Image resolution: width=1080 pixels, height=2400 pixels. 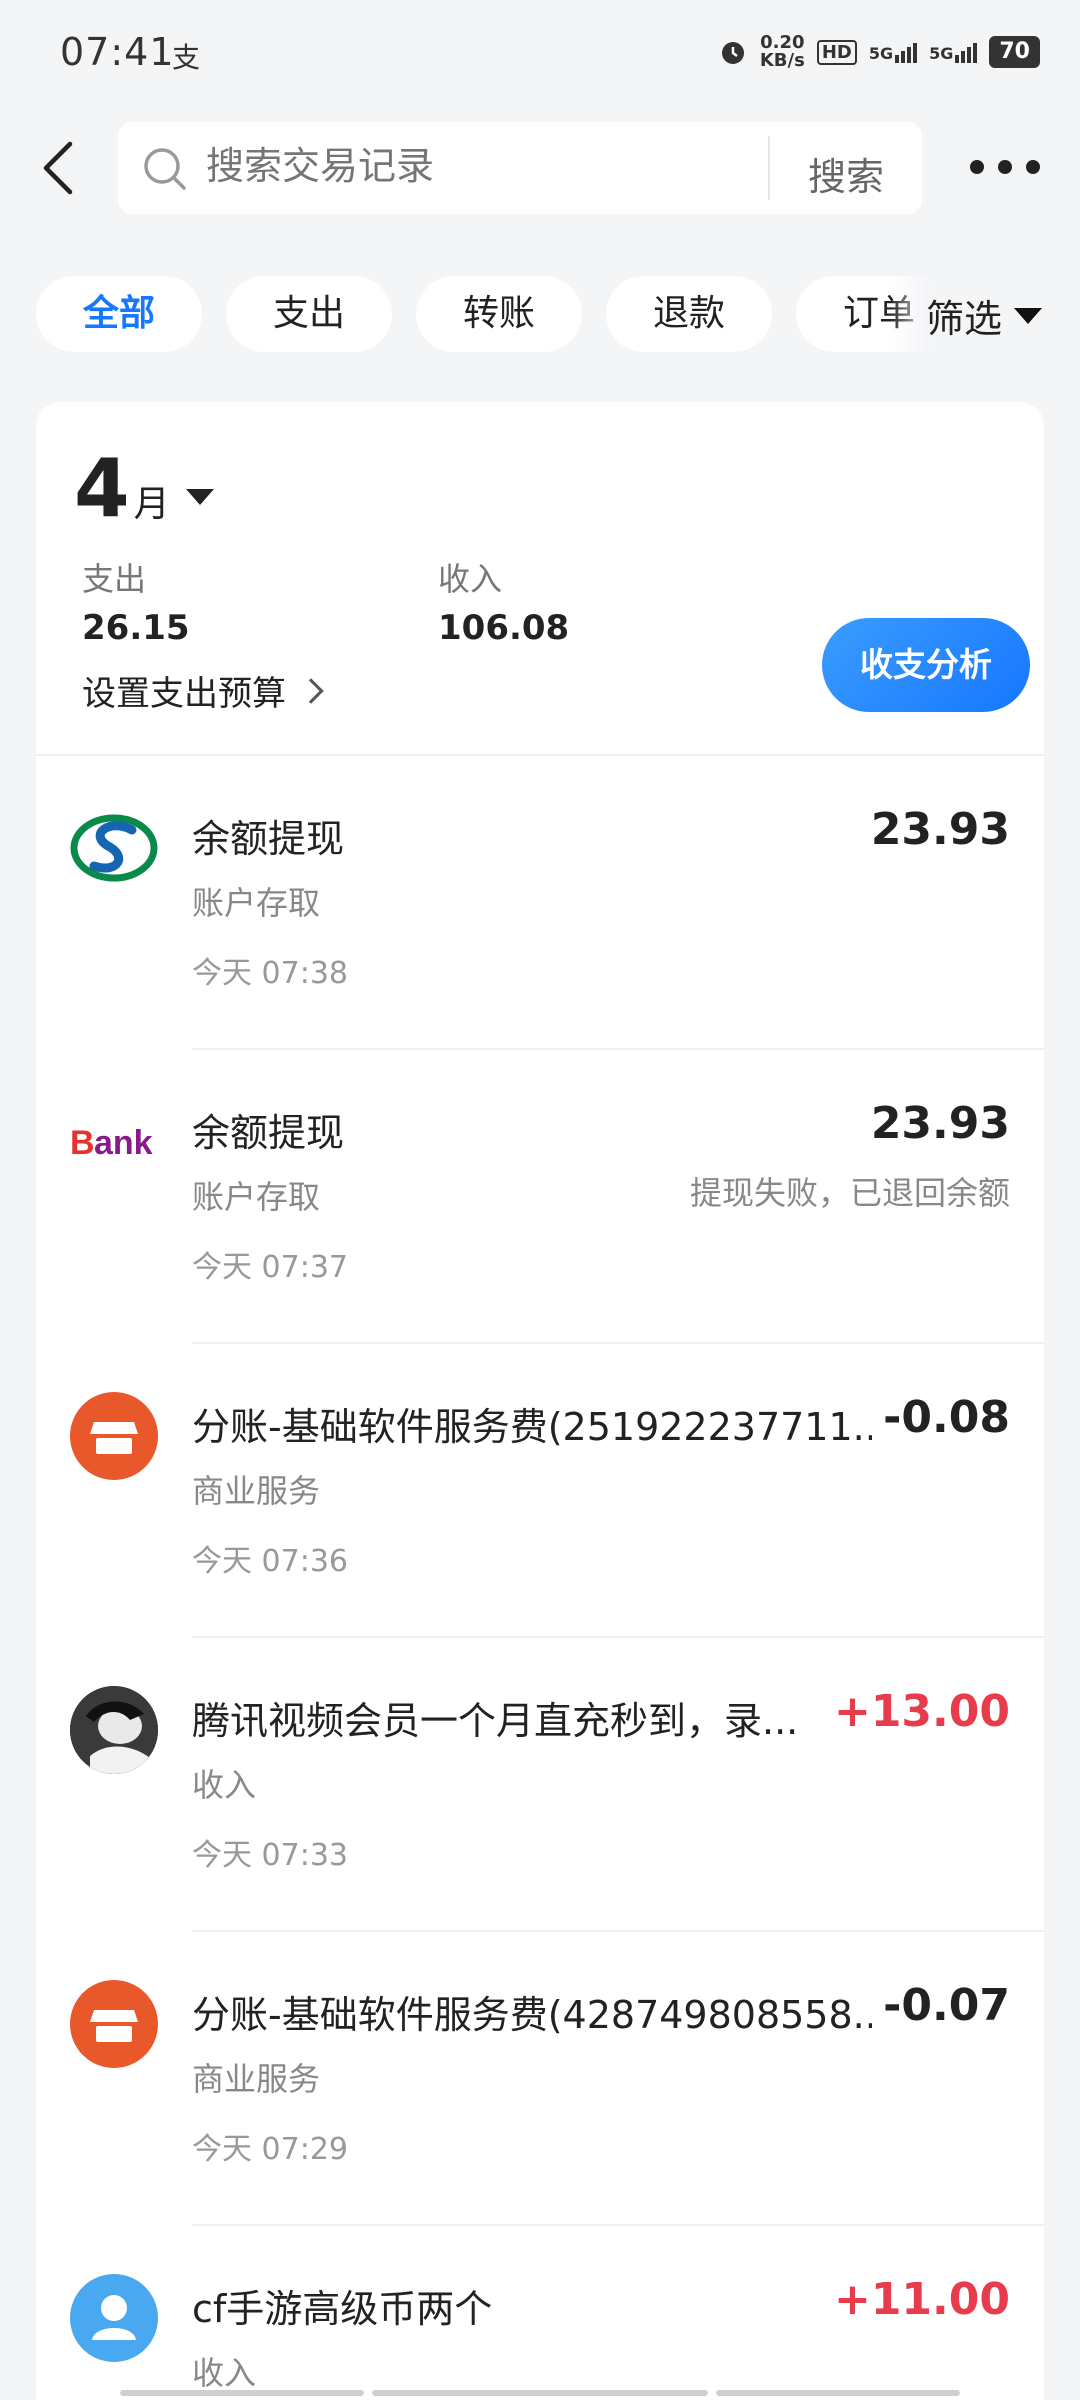 I want to click on income-expense-analysis-button: 收支分析, so click(x=926, y=665).